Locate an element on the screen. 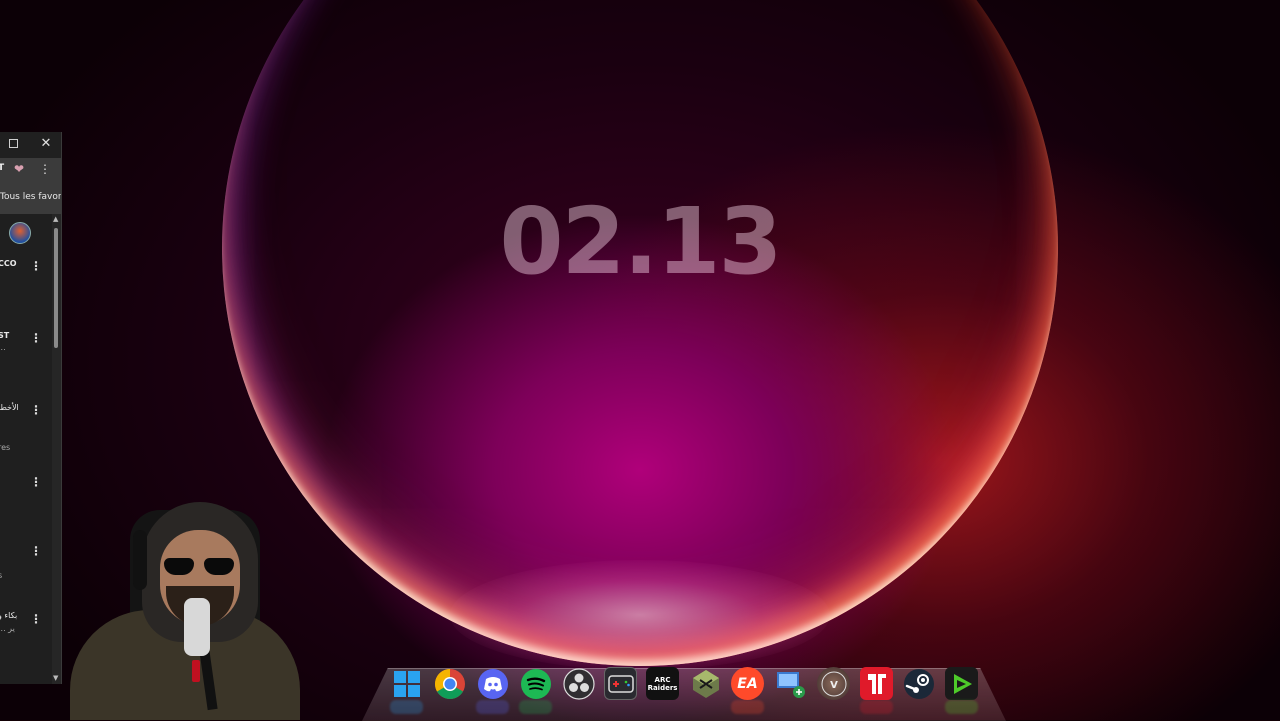 The width and height of the screenshot is (1280, 721). dock-item-chrome is located at coordinates (449, 683).